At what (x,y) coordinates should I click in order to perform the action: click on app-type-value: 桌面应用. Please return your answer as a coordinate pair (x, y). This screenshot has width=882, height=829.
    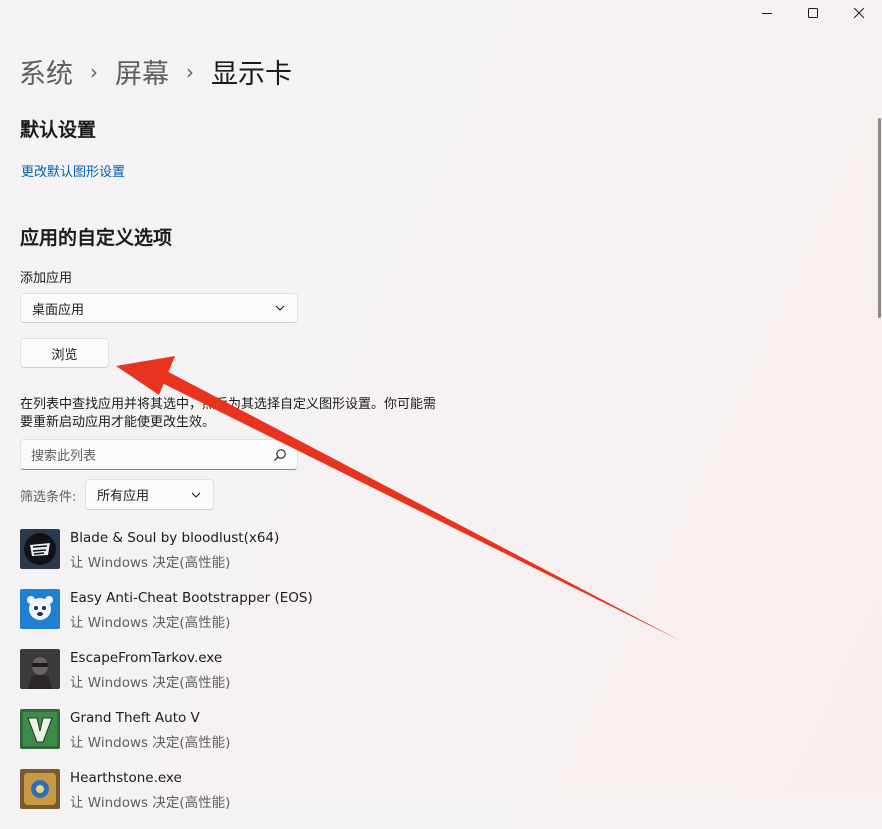
    Looking at the image, I should click on (58, 310).